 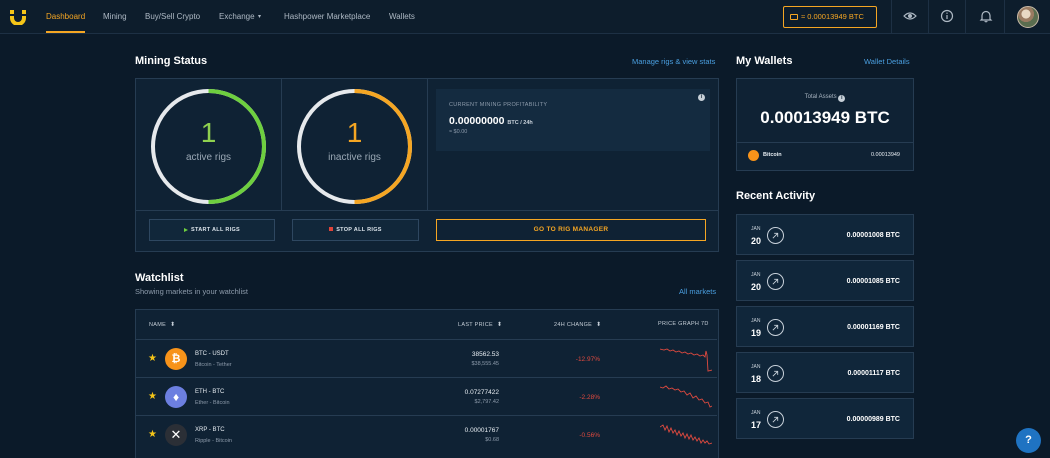 What do you see at coordinates (208, 144) in the screenshot?
I see `active-rigs-gauge: 1 active rigs` at bounding box center [208, 144].